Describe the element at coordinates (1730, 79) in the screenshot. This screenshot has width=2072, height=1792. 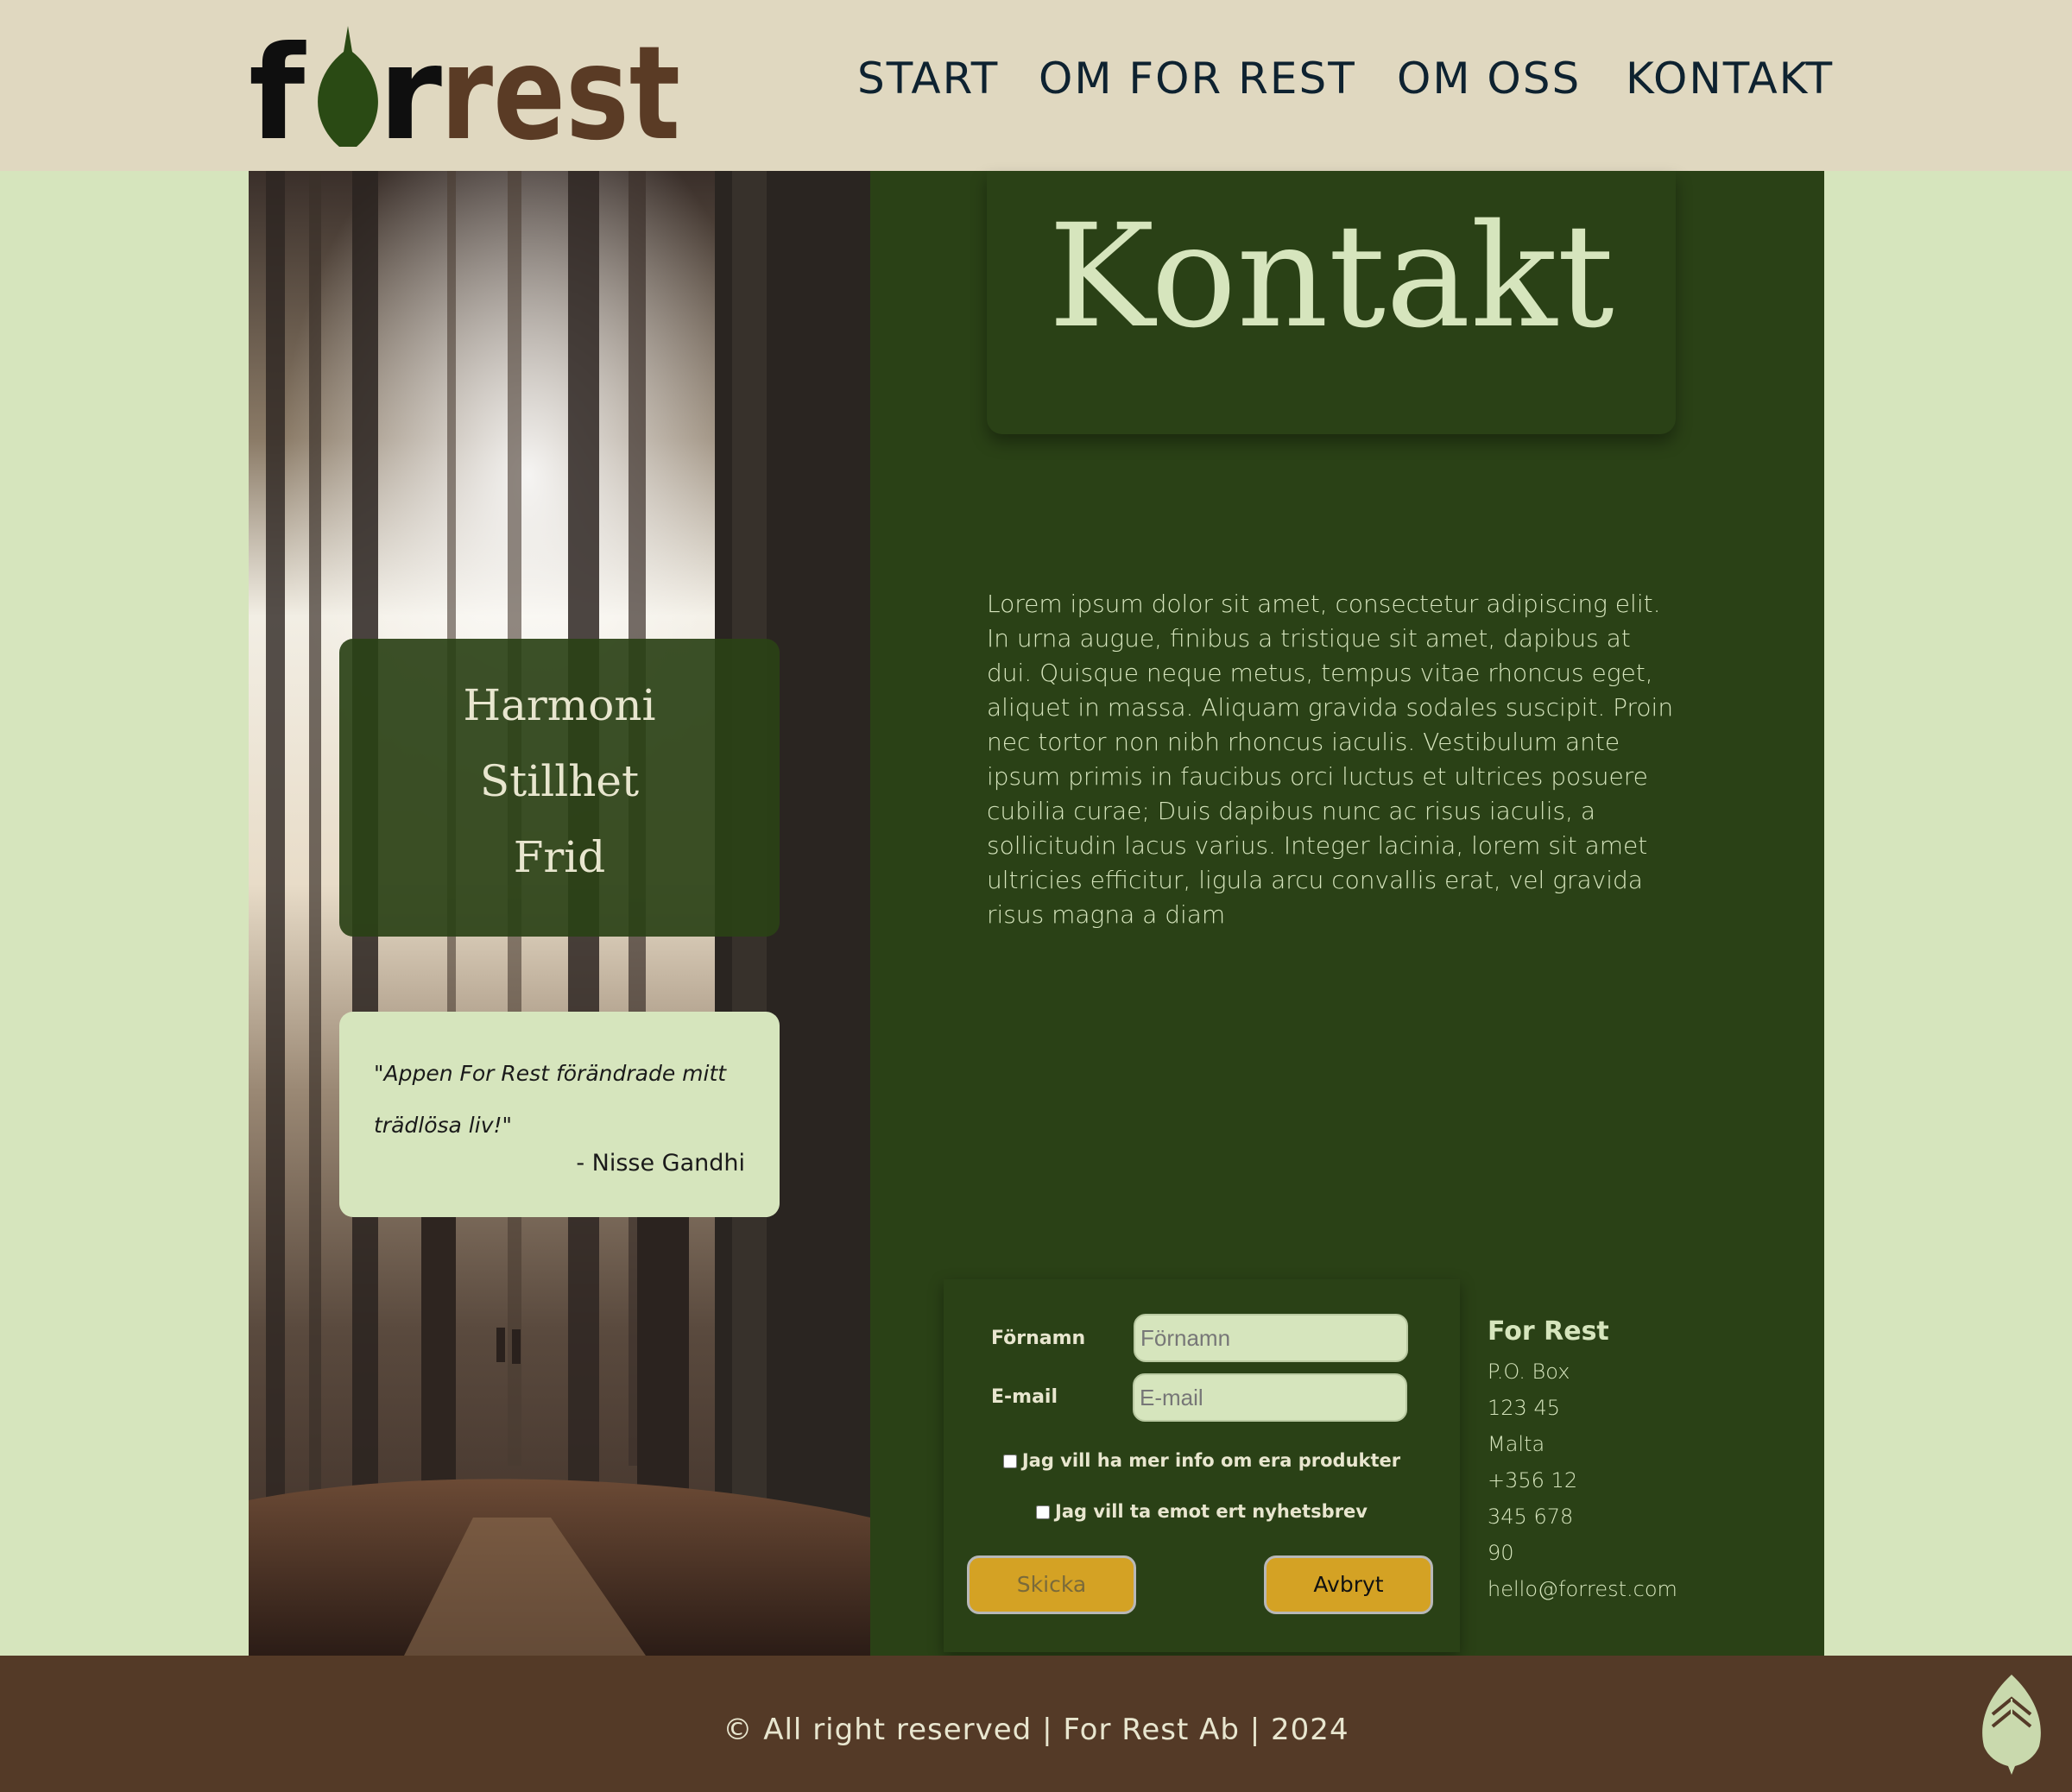
I see `nav-kontakt: KONTAKT` at that location.